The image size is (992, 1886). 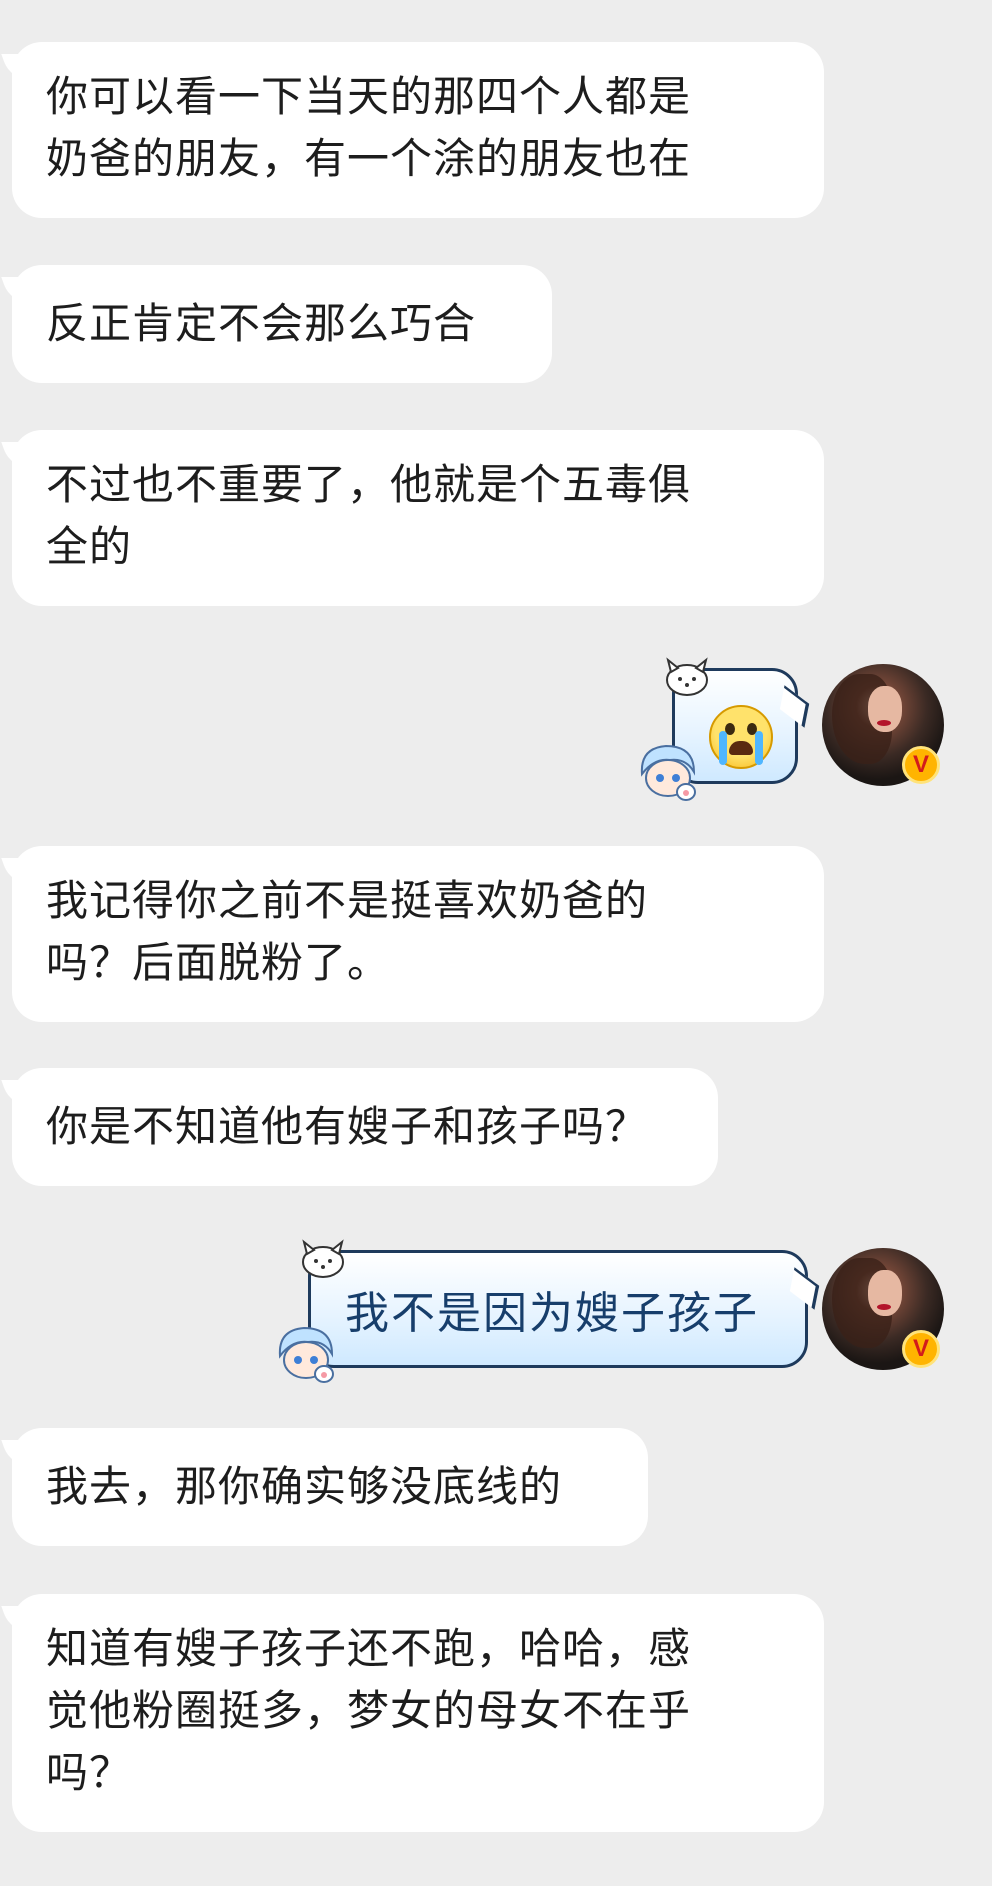 What do you see at coordinates (418, 518) in the screenshot?
I see `incoming-message: 不过也不重要了，他就是个五毒俱 全的` at bounding box center [418, 518].